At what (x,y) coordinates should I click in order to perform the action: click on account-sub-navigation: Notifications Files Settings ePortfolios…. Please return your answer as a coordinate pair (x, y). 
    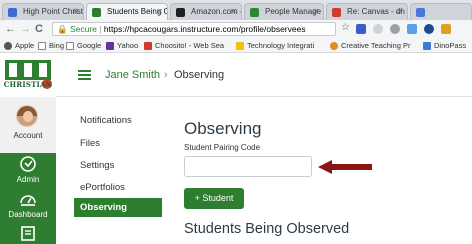
    Looking at the image, I should click on (111, 170).